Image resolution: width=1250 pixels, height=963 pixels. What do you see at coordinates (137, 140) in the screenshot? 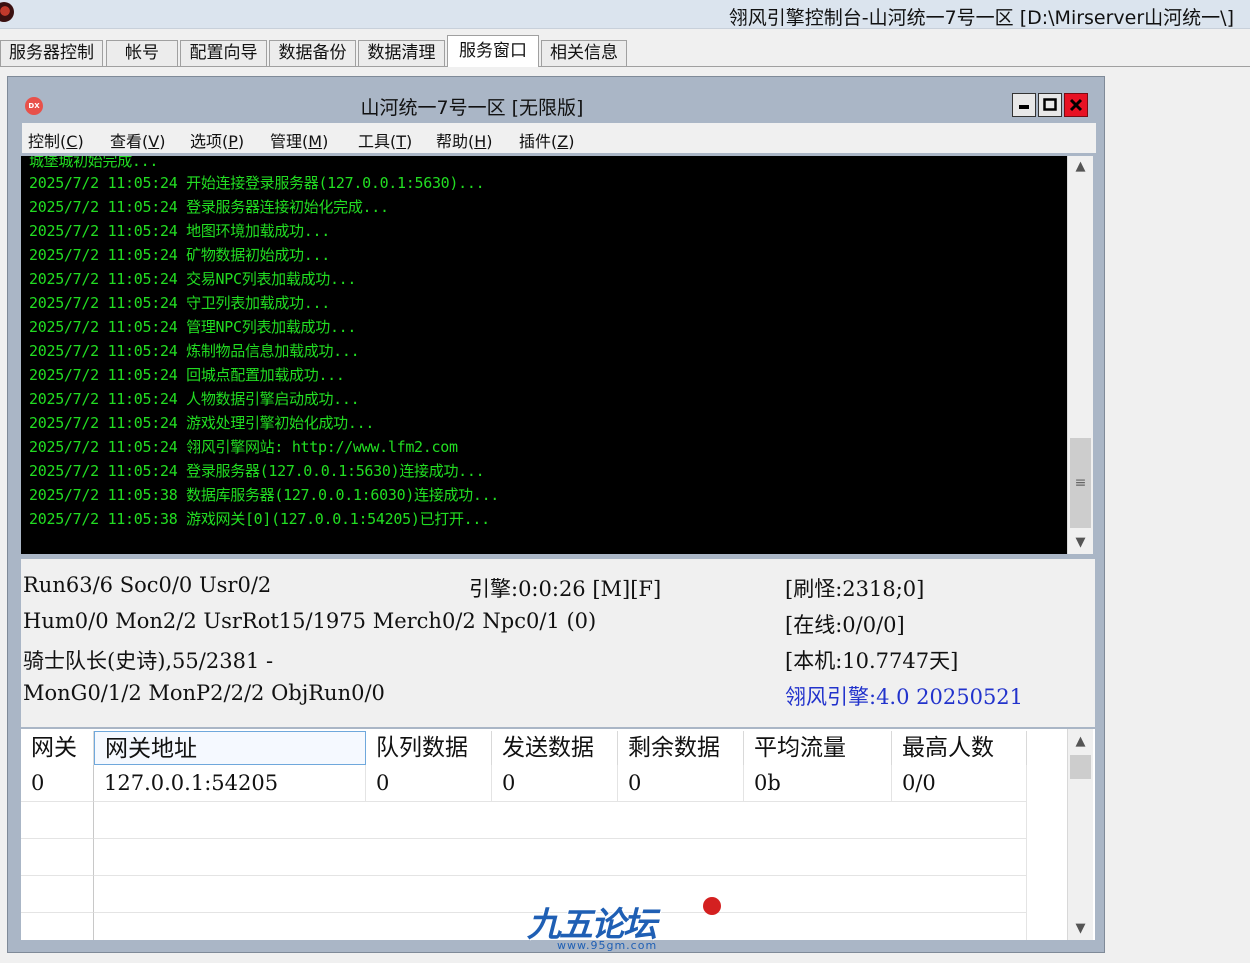
I see `menu-view: 查看(V)` at bounding box center [137, 140].